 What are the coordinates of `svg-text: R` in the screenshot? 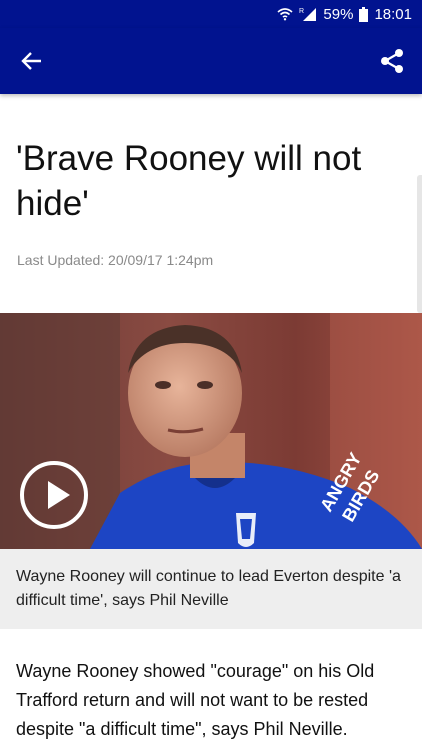 It's located at (301, 11).